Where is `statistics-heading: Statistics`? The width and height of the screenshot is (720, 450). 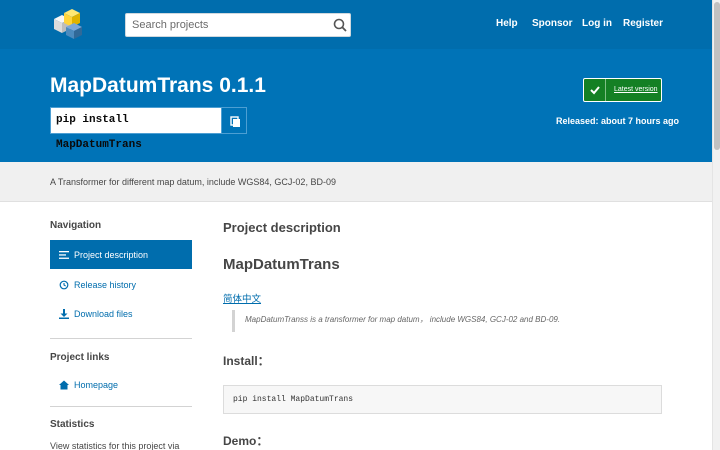
statistics-heading: Statistics is located at coordinates (72, 424).